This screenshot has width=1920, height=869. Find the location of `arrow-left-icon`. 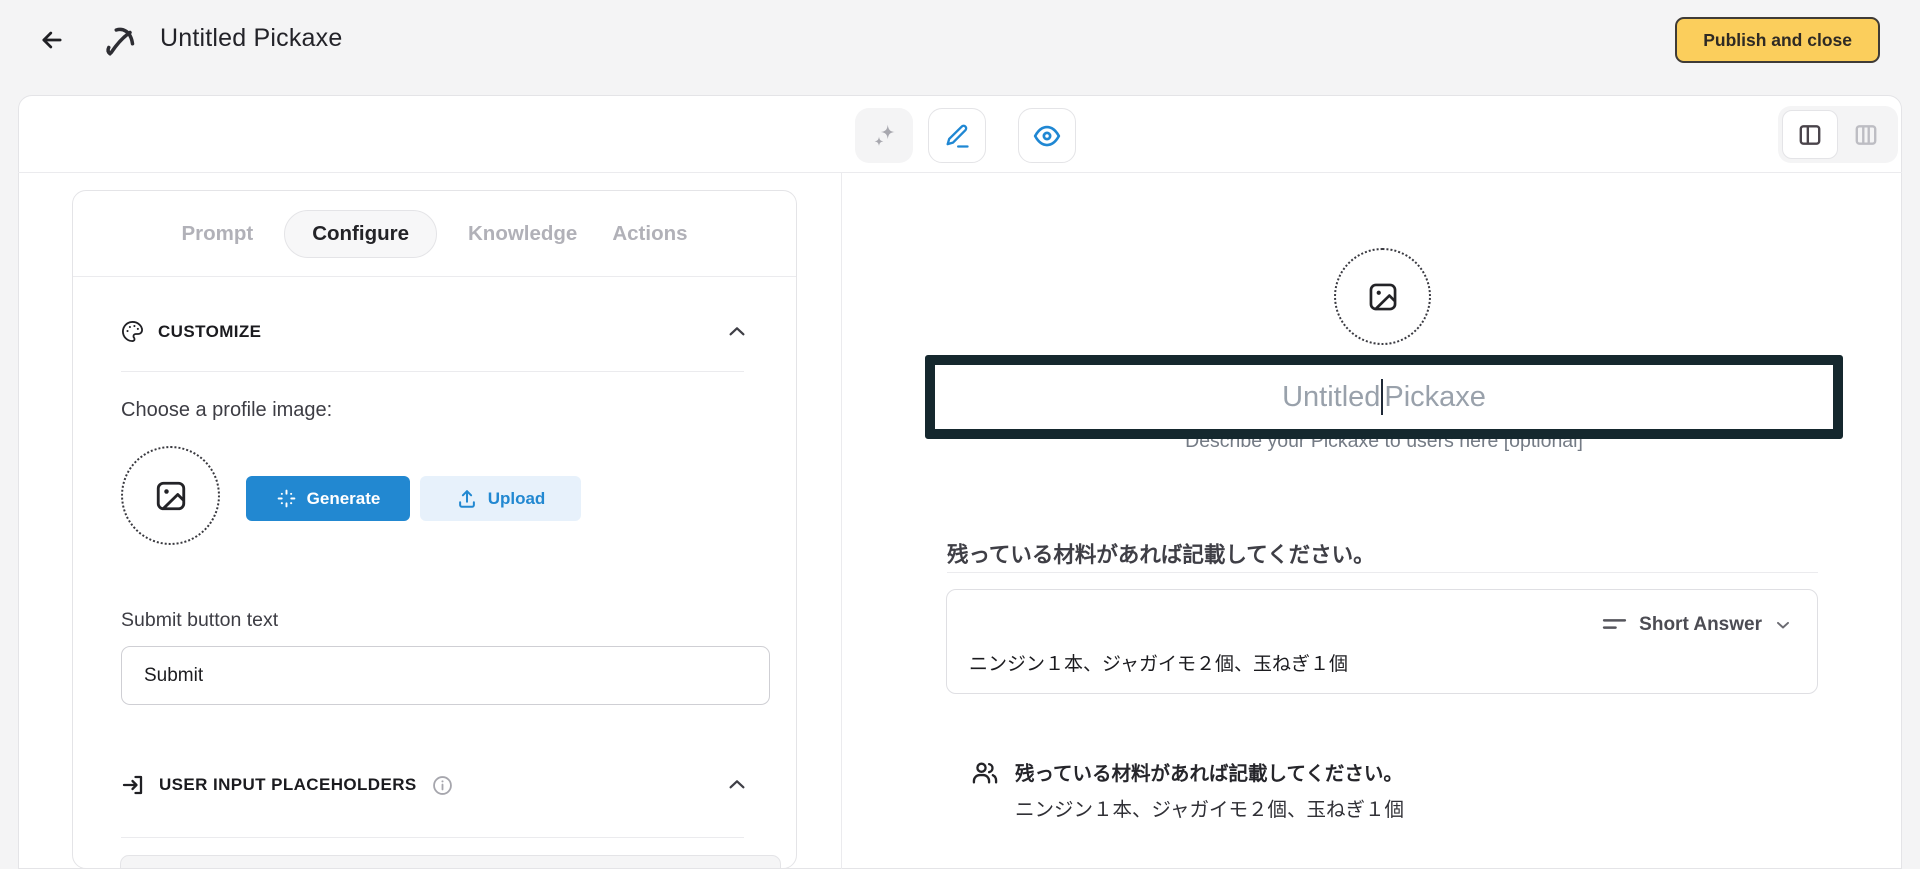

arrow-left-icon is located at coordinates (52, 40).